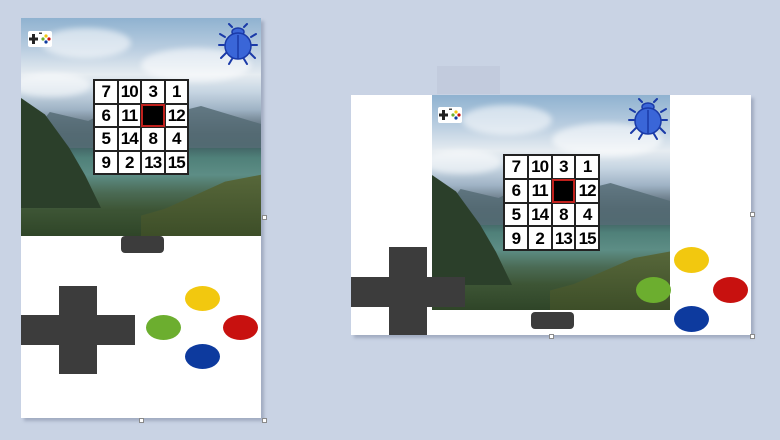  Describe the element at coordinates (468, 80) in the screenshot. I see `landscape-shadow` at that location.